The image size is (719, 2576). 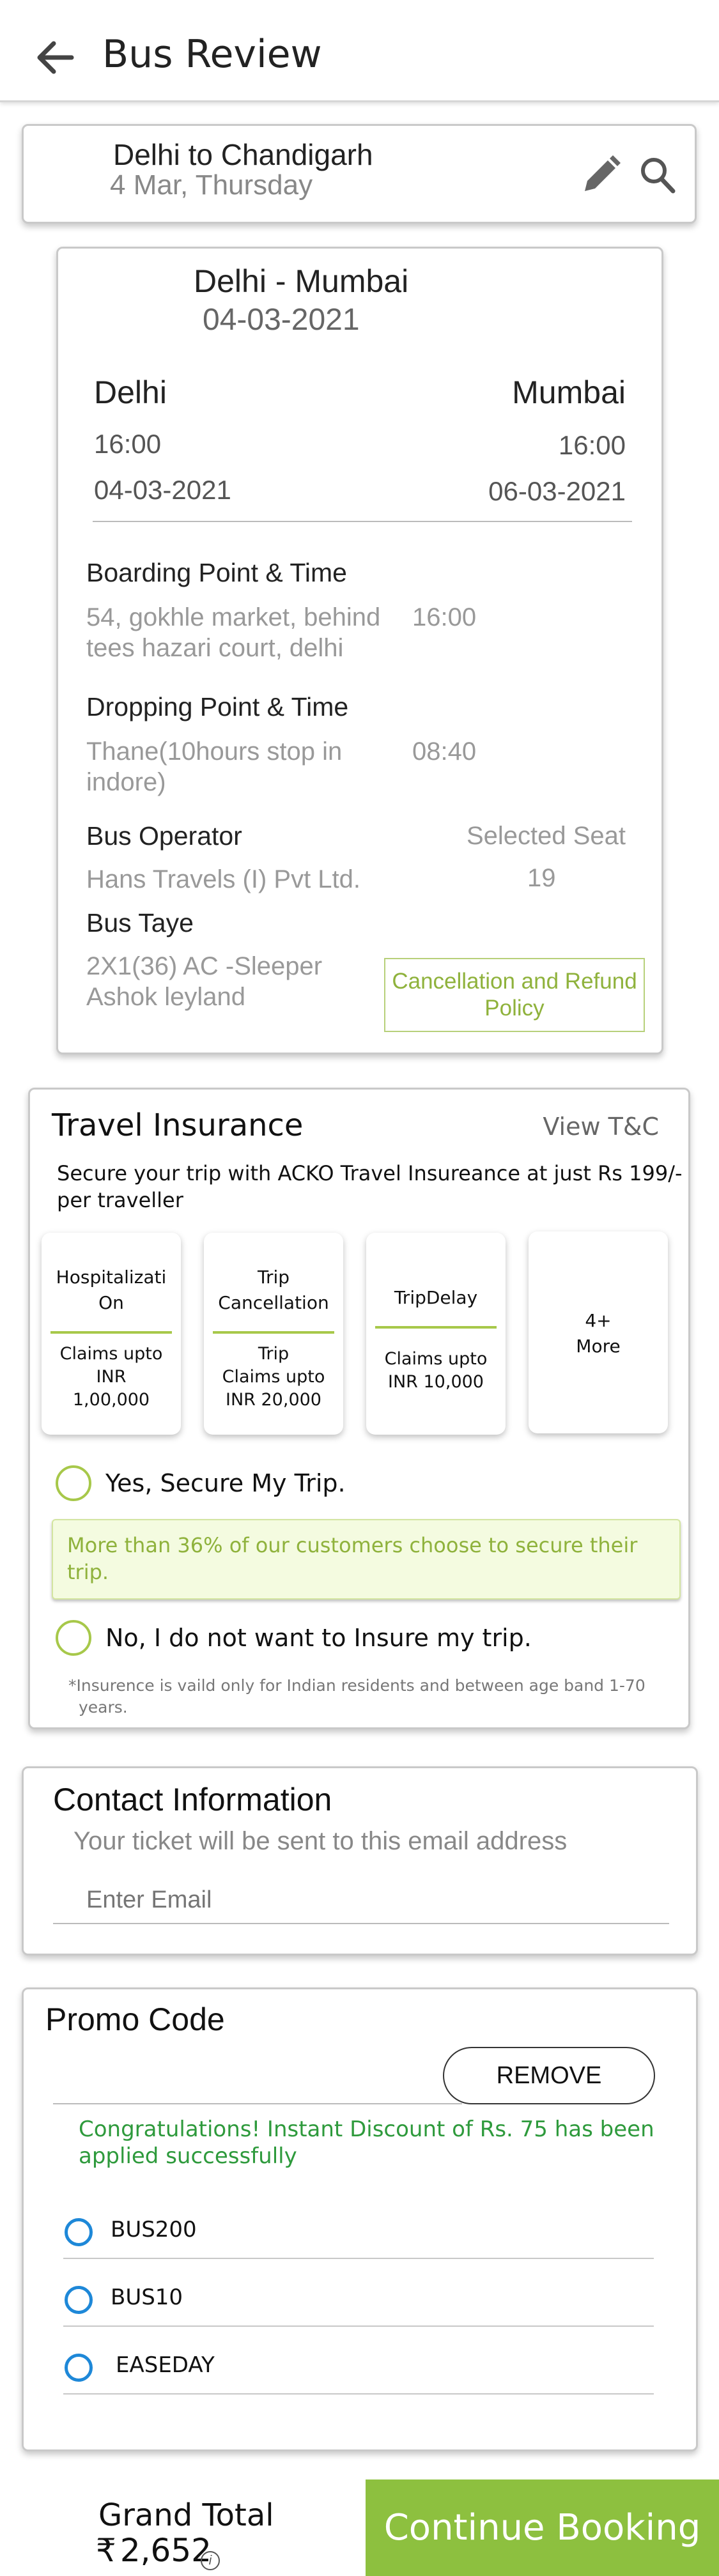 What do you see at coordinates (243, 154) in the screenshot?
I see `search-route: Delhi to Chandigarh` at bounding box center [243, 154].